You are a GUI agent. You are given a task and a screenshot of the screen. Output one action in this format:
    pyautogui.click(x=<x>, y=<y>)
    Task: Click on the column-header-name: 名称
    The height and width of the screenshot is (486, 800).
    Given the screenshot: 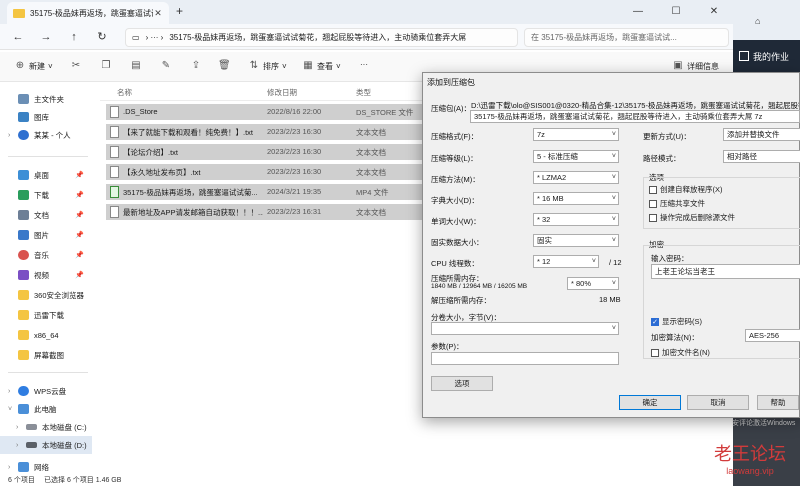 What is the action you would take?
    pyautogui.click(x=124, y=92)
    